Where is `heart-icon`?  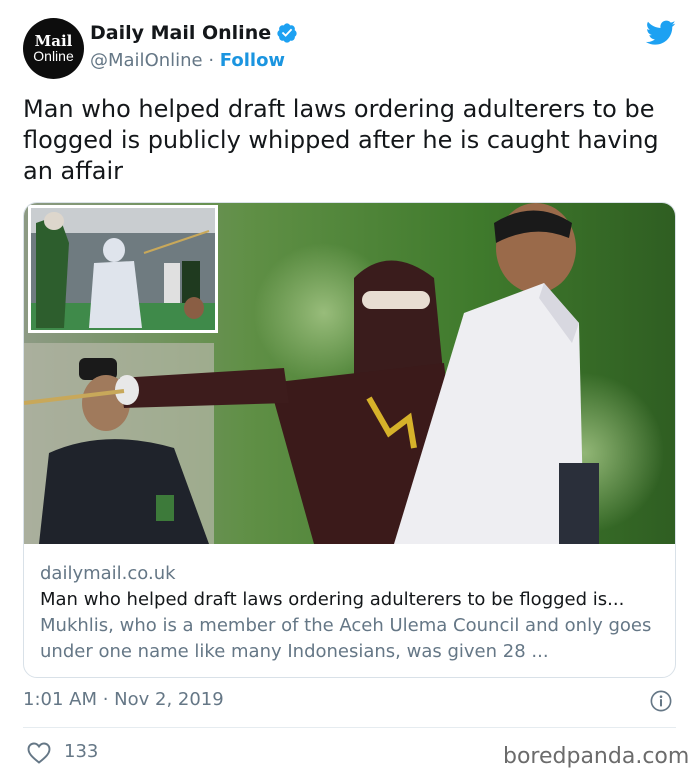
heart-icon is located at coordinates (39, 753).